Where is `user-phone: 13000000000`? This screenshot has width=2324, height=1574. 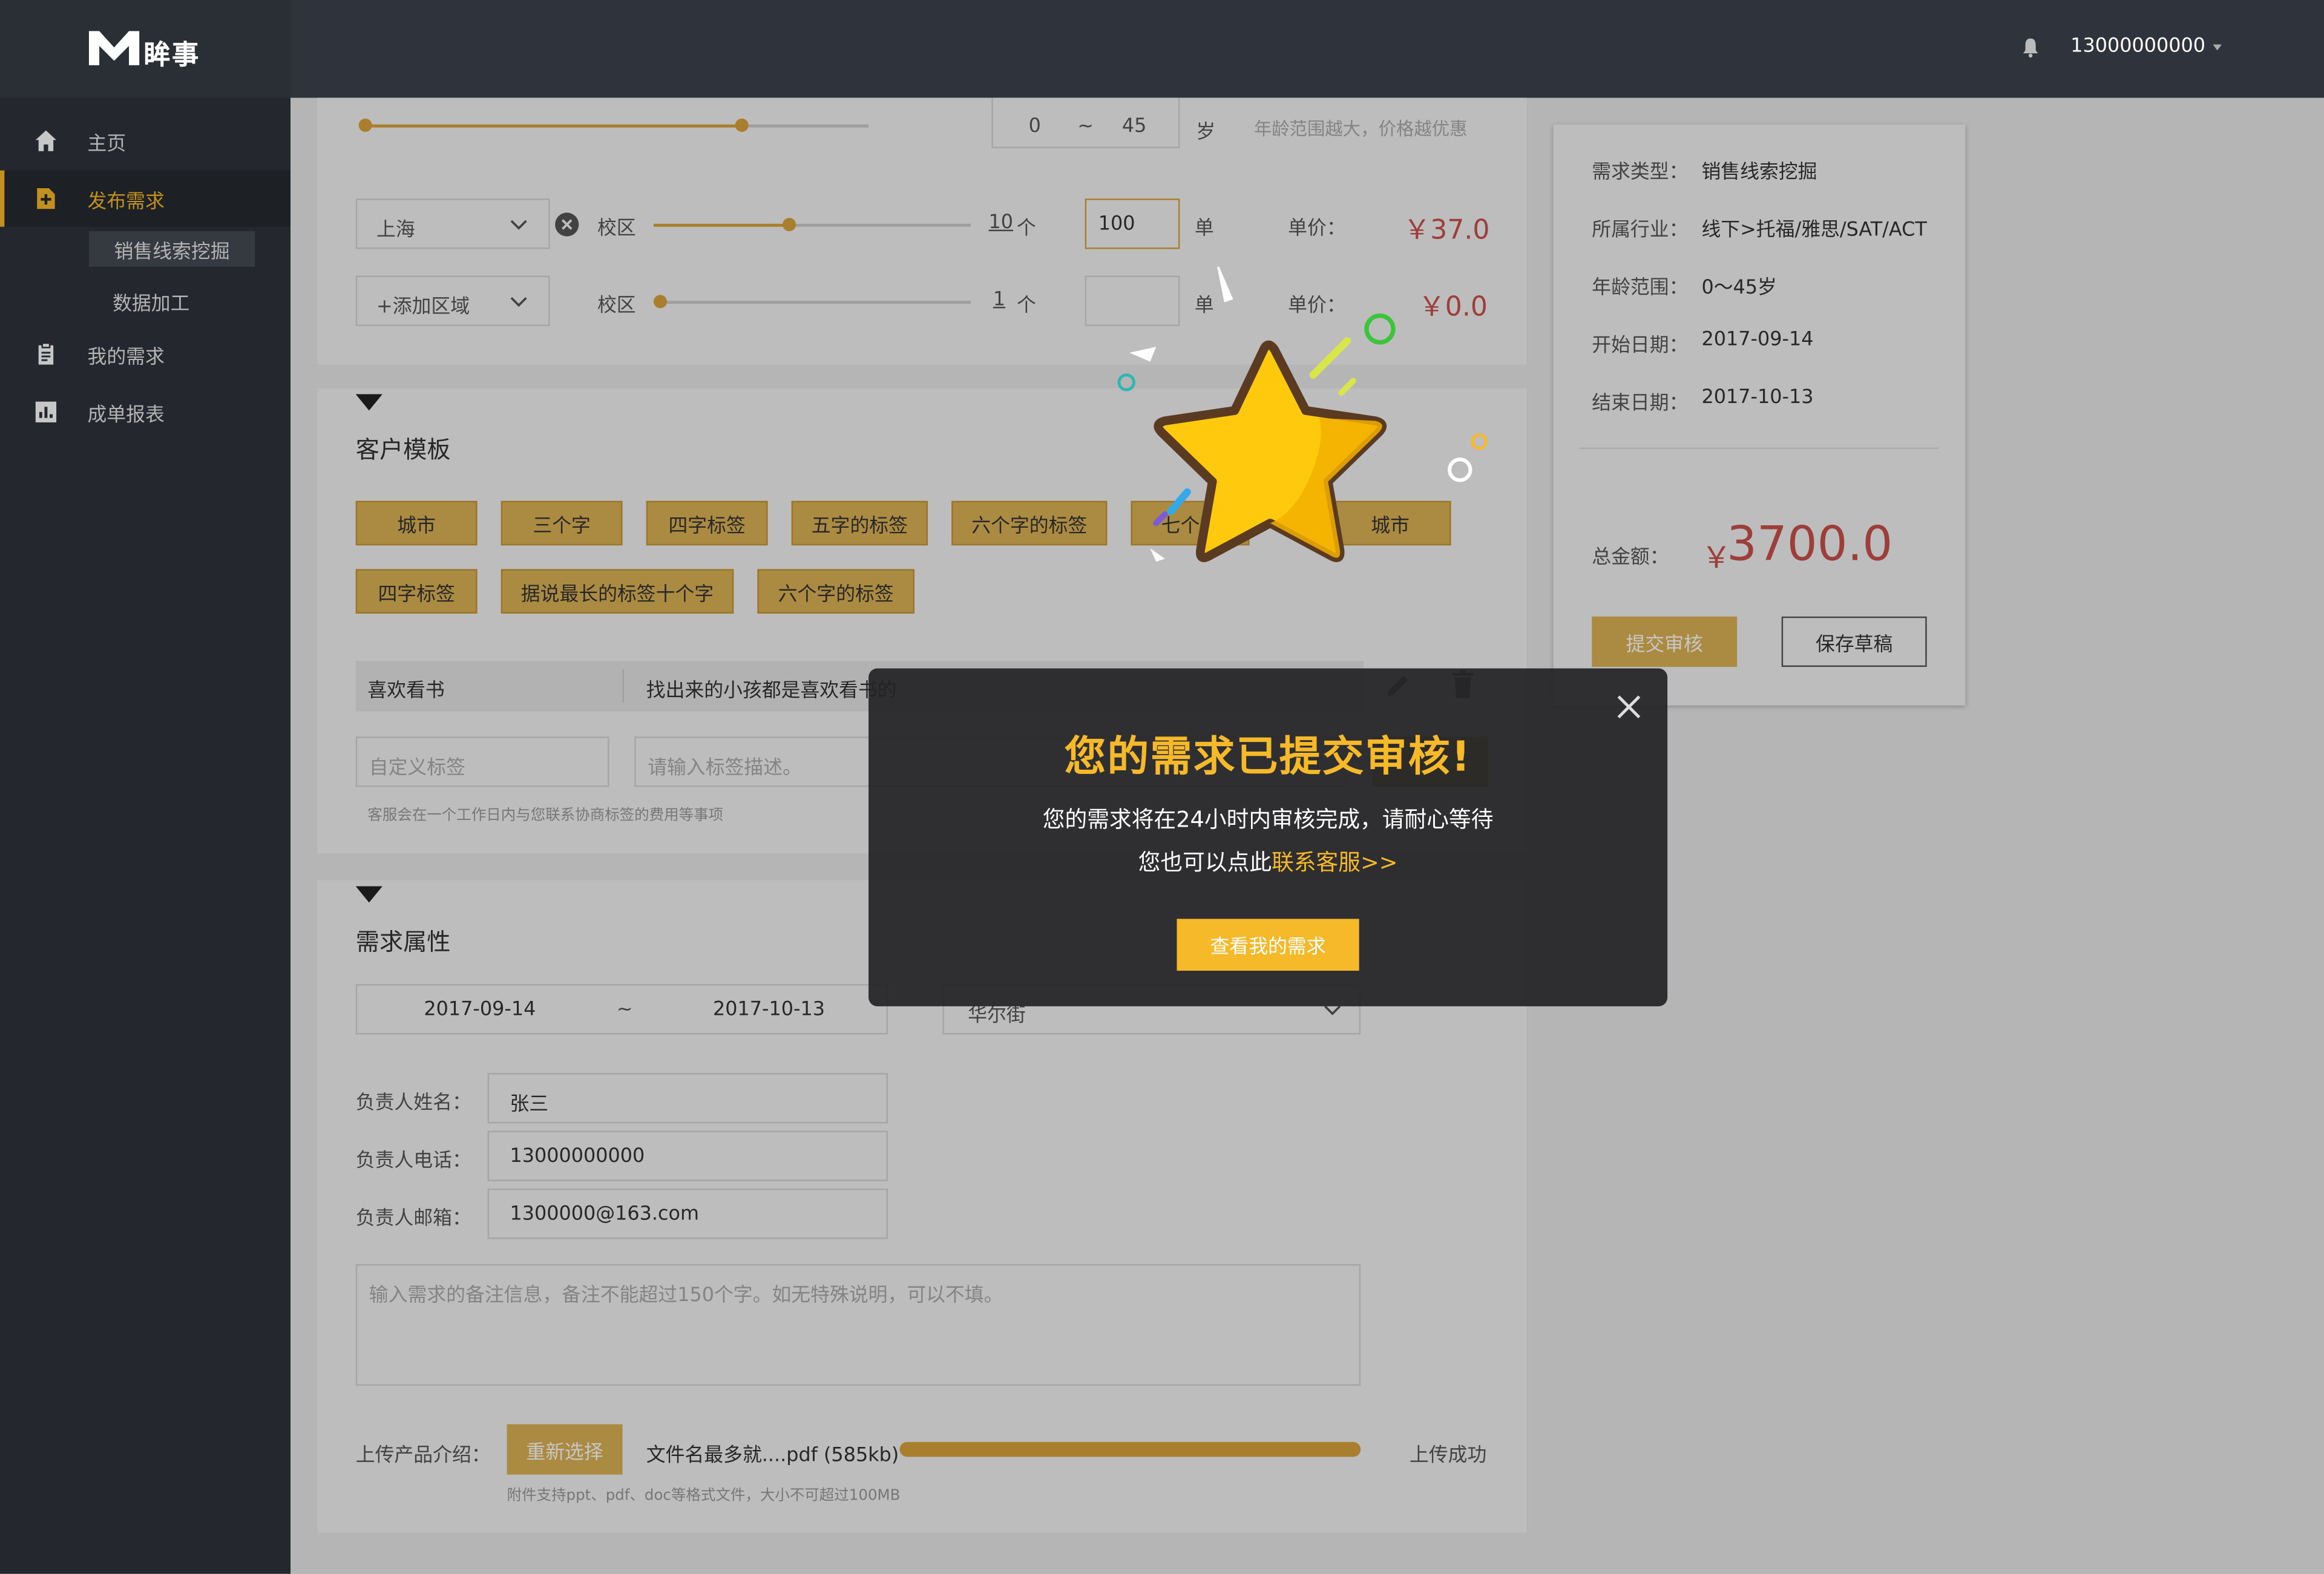
user-phone: 13000000000 is located at coordinates (2137, 47).